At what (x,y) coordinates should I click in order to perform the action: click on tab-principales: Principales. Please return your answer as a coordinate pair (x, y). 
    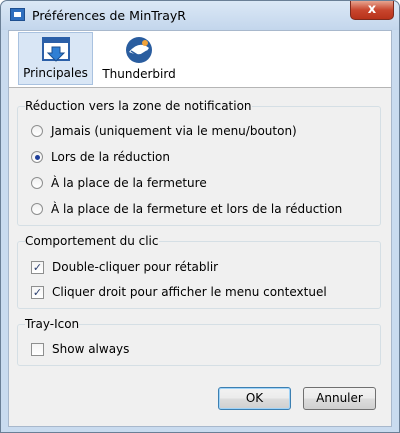
    Looking at the image, I should click on (55, 58).